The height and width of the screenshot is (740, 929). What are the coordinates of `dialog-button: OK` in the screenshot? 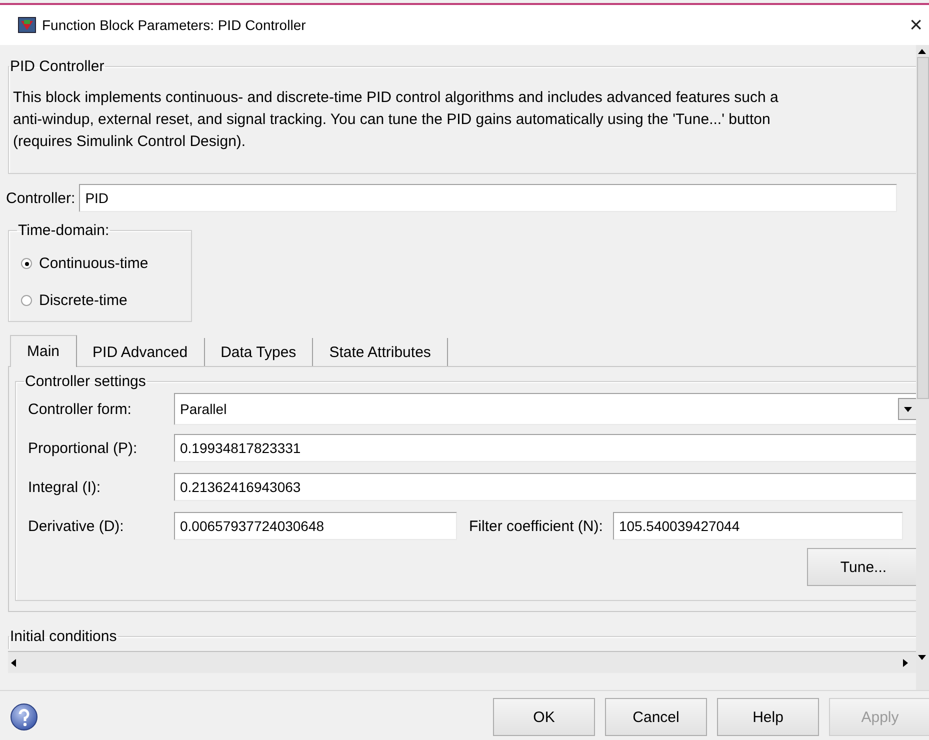 It's located at (544, 717).